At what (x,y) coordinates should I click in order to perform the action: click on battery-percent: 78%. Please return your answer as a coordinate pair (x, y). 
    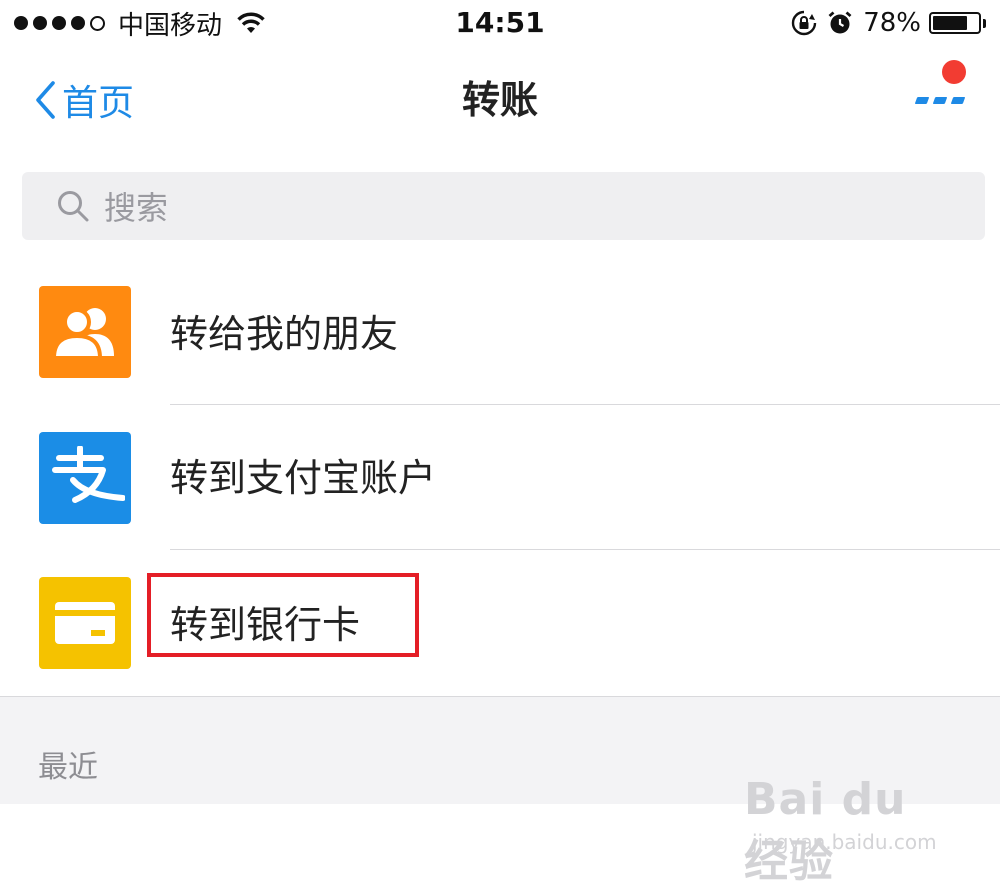
    Looking at the image, I should click on (892, 23).